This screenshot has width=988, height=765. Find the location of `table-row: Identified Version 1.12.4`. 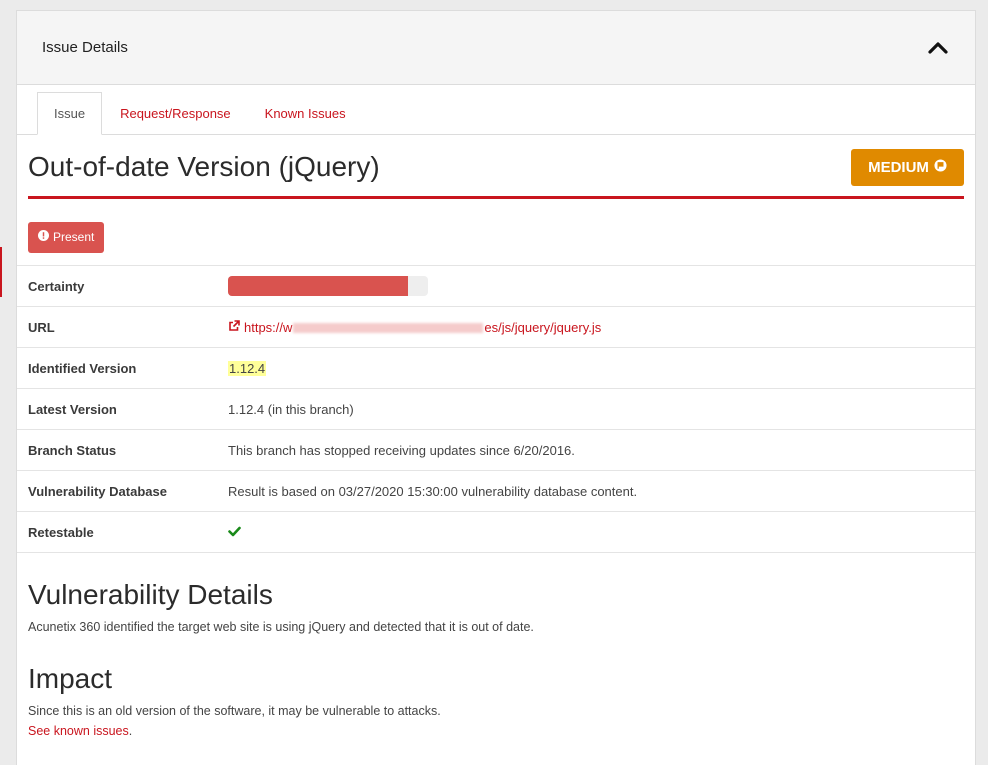

table-row: Identified Version 1.12.4 is located at coordinates (496, 368).